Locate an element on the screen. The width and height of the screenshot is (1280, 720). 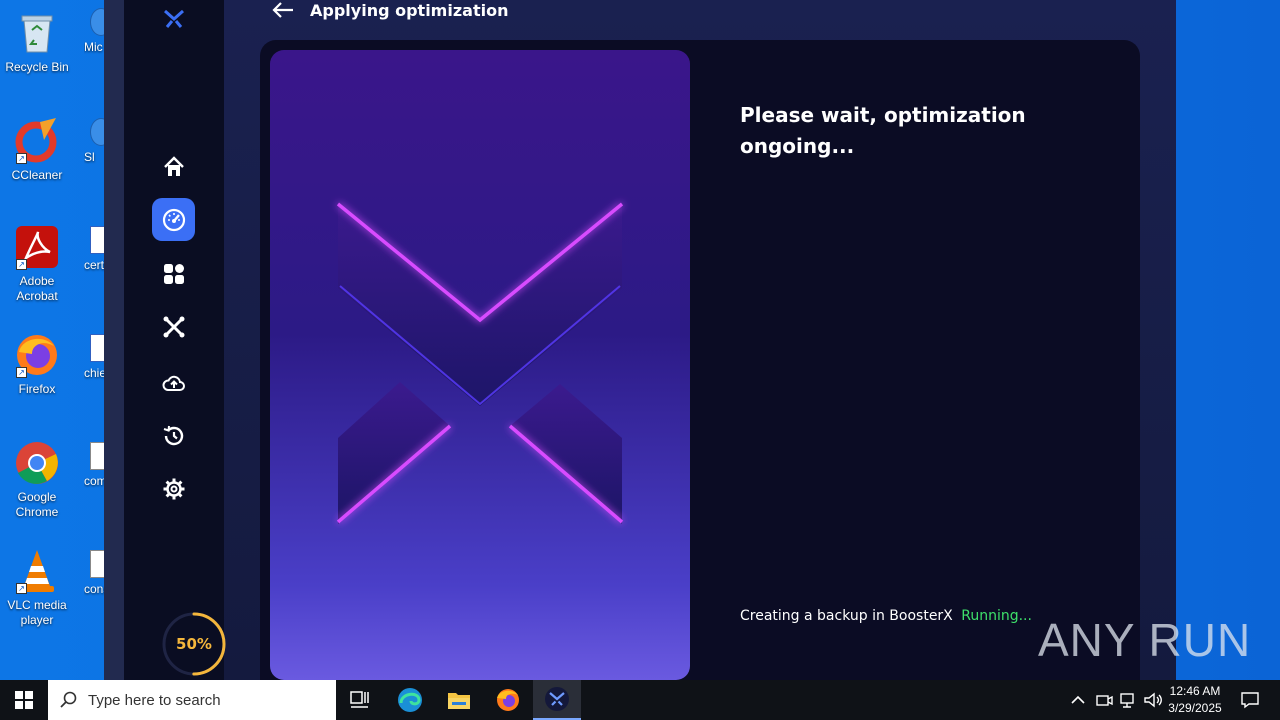
boosterx-neon-logo-icon is located at coordinates (480, 363).